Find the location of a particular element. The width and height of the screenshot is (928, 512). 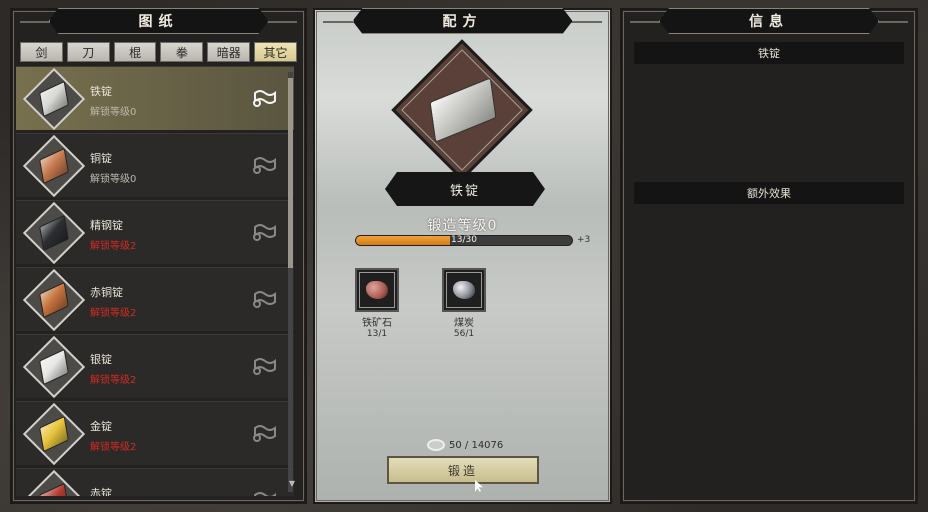

coal-icon is located at coordinates (464, 290).